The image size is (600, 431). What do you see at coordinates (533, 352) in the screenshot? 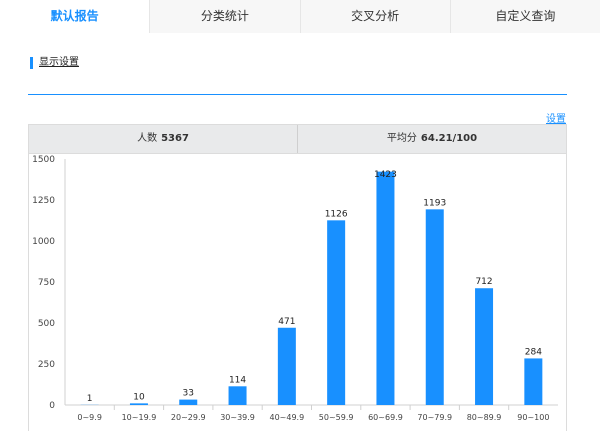
I see `bar-value-label: 284` at bounding box center [533, 352].